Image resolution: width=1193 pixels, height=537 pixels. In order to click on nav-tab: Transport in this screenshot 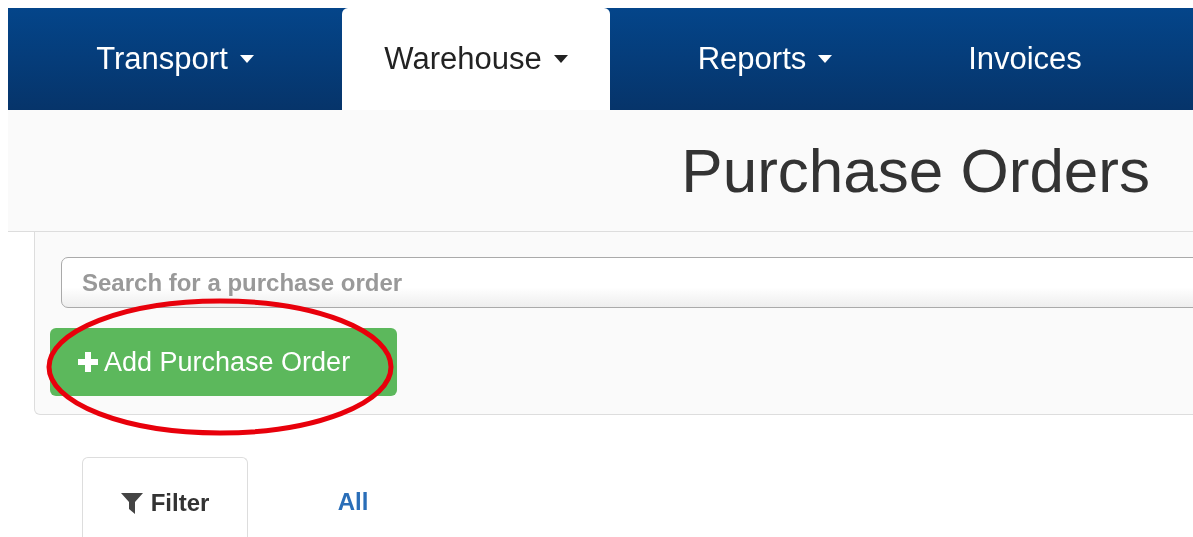, I will do `click(175, 59)`.